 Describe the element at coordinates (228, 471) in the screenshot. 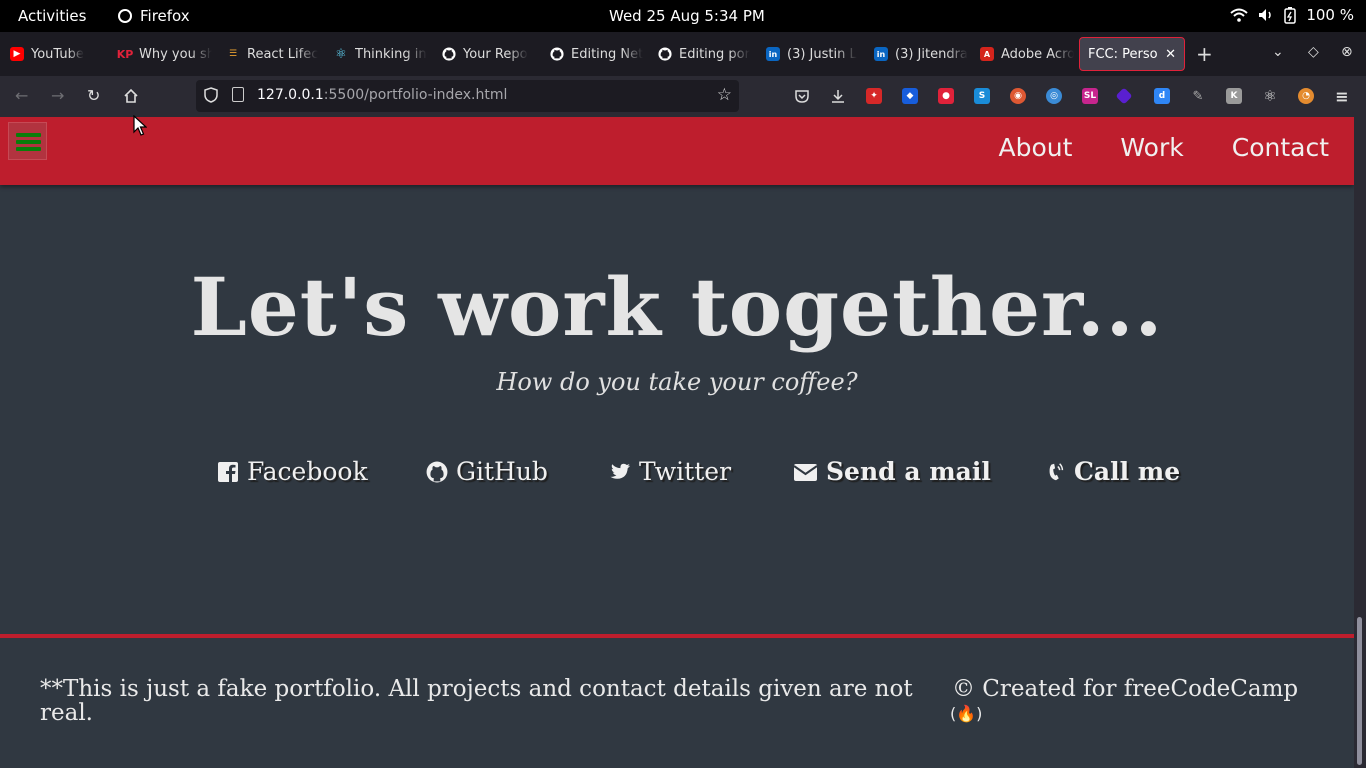

I see `facebook-icon` at that location.